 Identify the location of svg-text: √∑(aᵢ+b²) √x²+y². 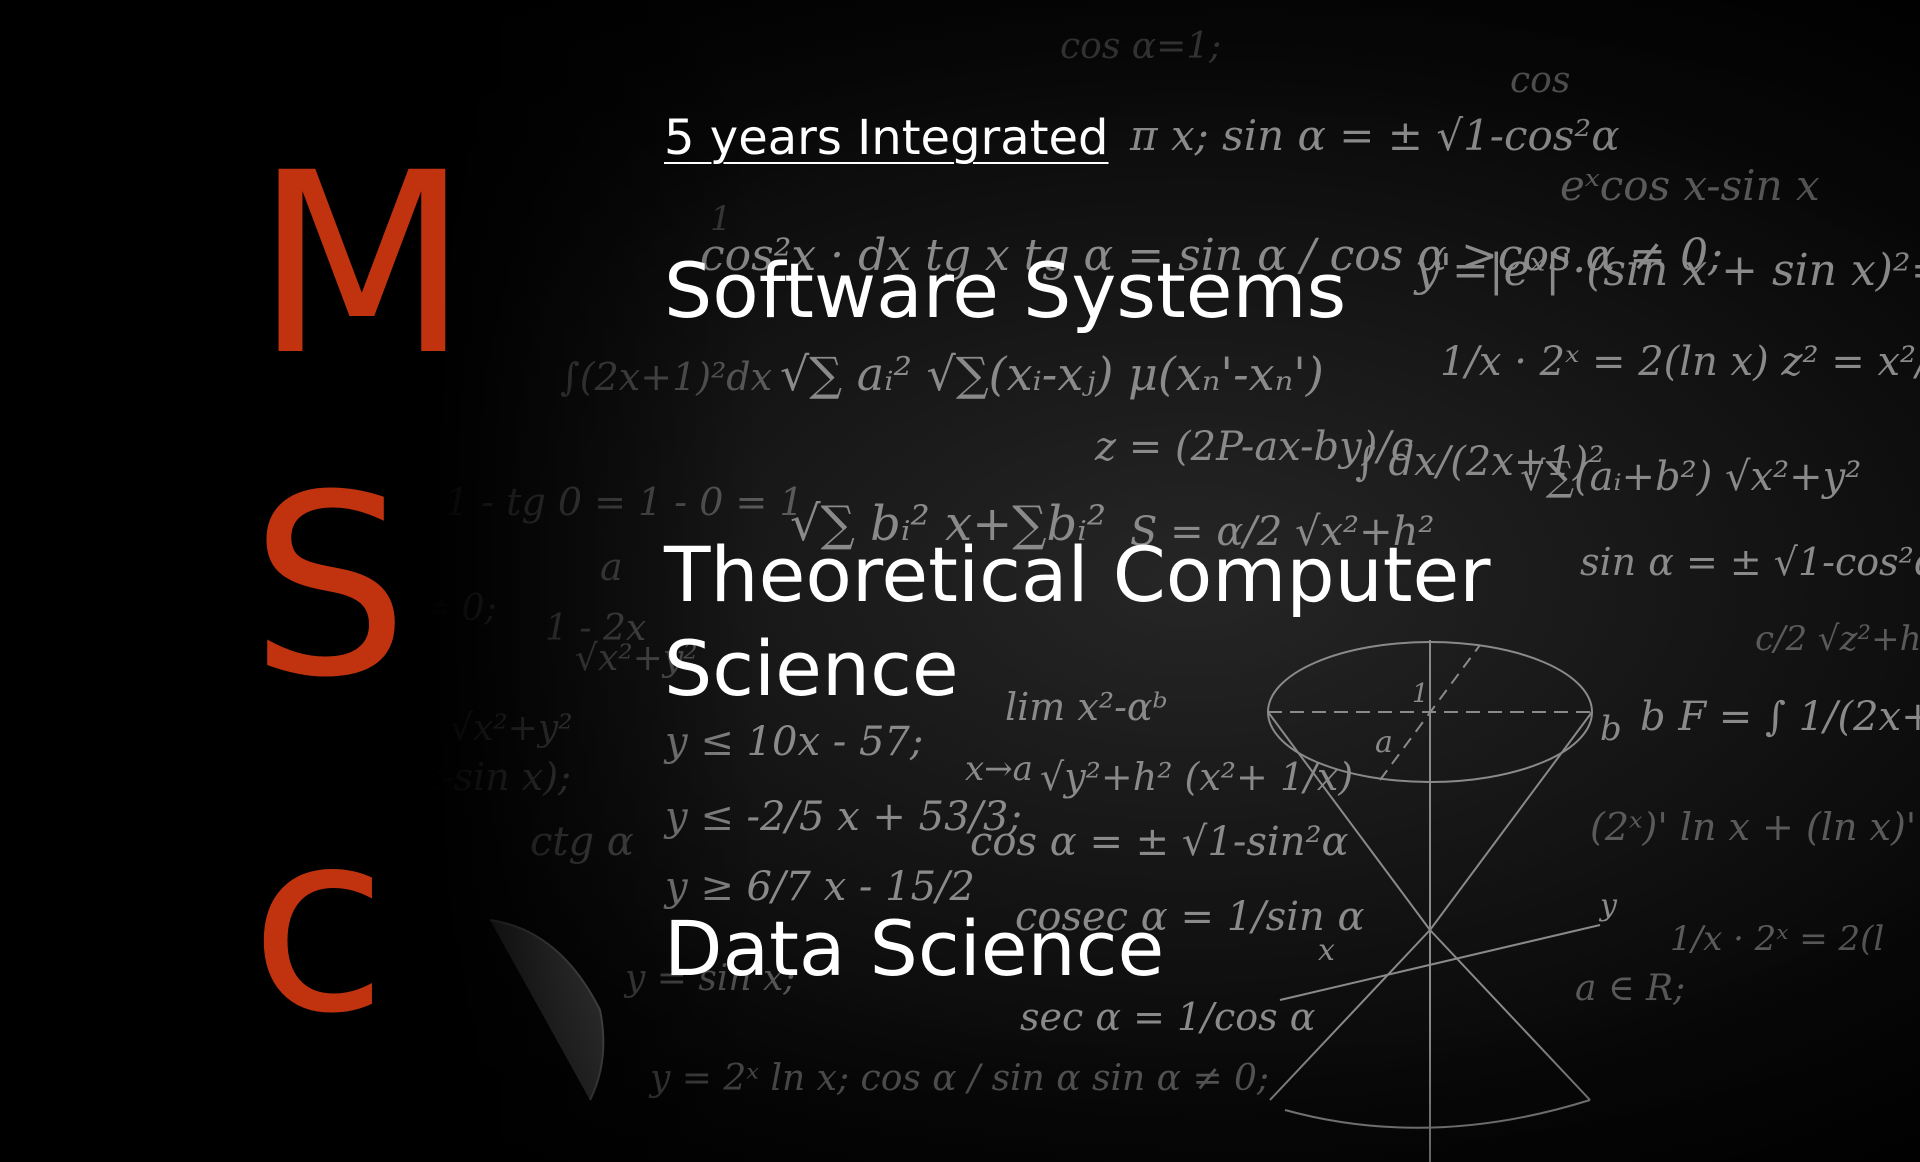
(1690, 477).